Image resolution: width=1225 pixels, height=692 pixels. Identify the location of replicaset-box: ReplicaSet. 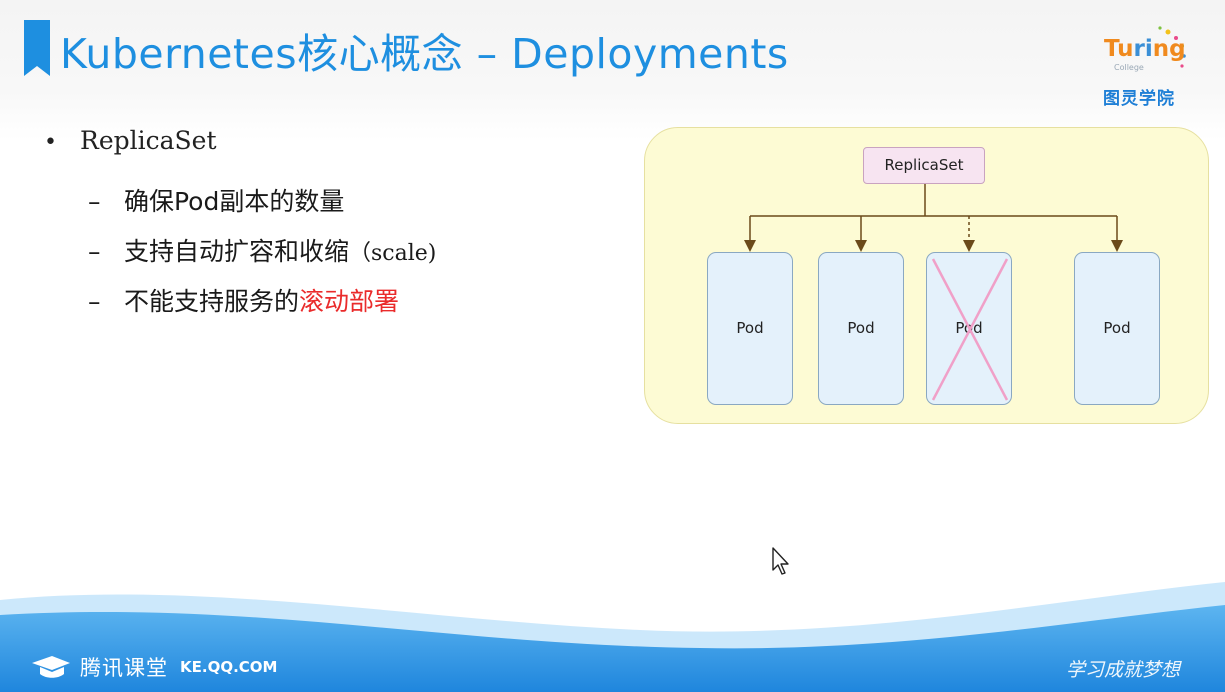
(924, 165).